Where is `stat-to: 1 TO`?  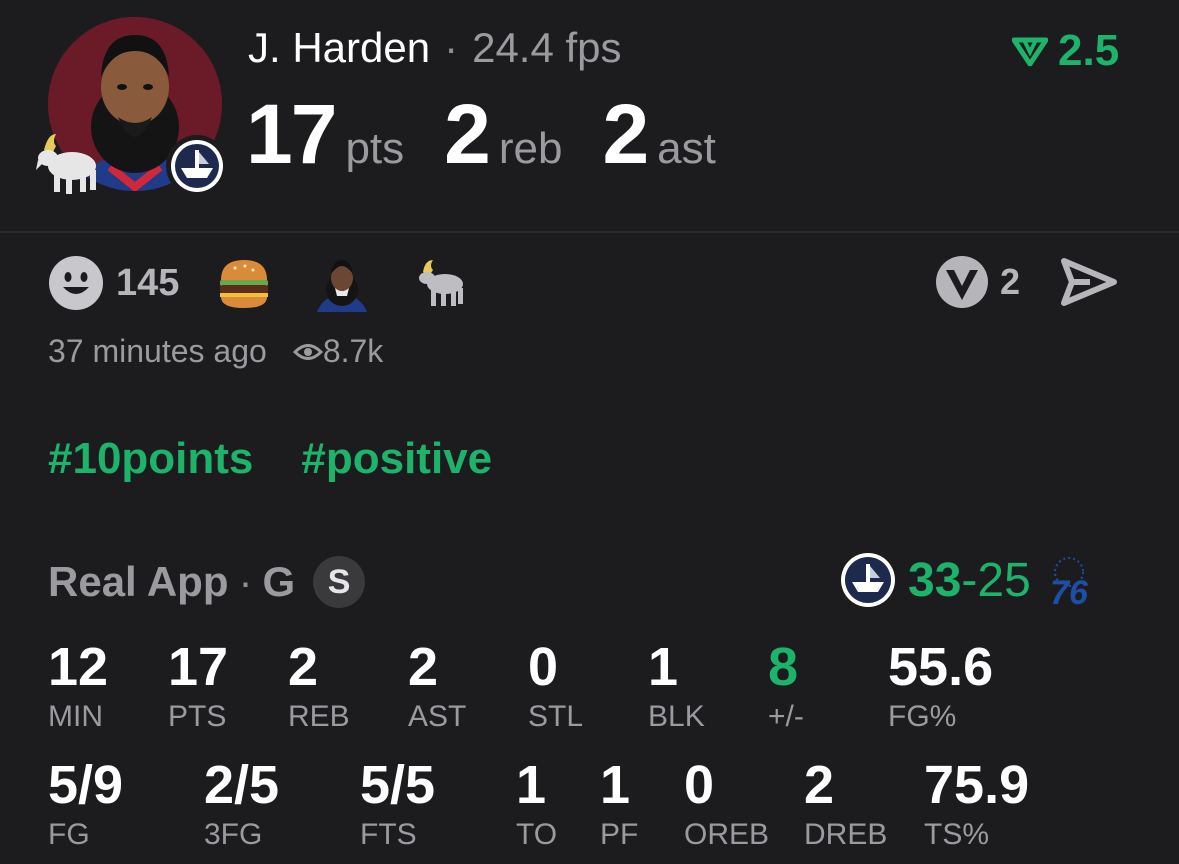 stat-to: 1 TO is located at coordinates (536, 805).